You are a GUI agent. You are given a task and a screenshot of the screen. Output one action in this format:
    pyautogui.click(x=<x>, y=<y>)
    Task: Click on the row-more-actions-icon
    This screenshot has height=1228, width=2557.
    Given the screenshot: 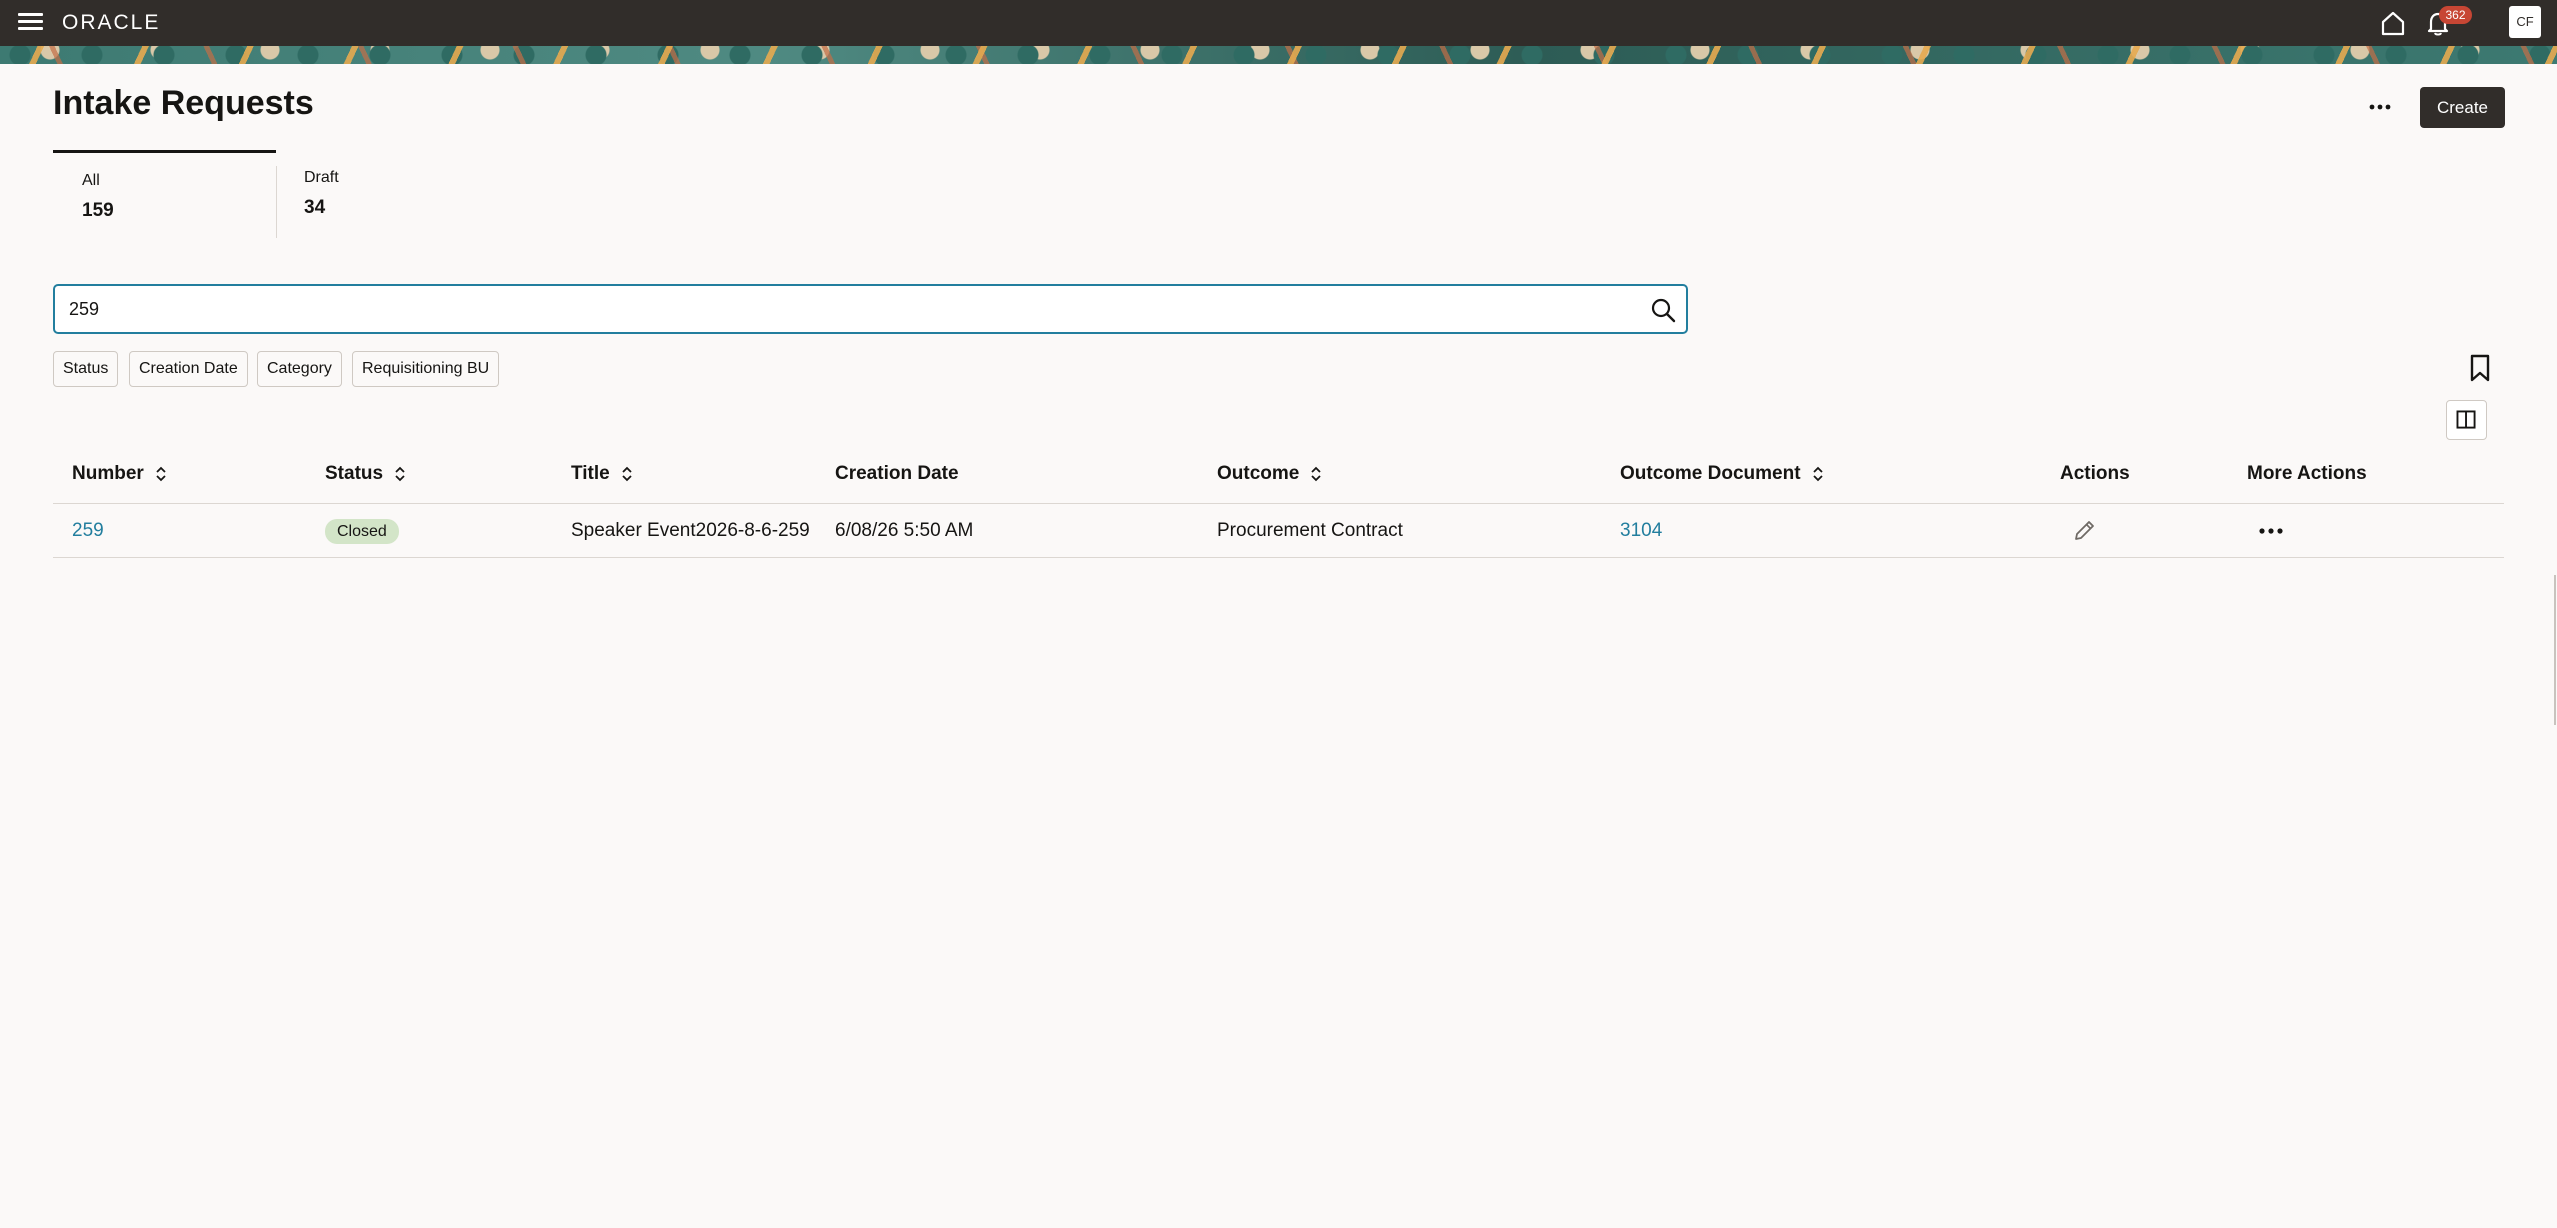 What is the action you would take?
    pyautogui.click(x=2271, y=531)
    